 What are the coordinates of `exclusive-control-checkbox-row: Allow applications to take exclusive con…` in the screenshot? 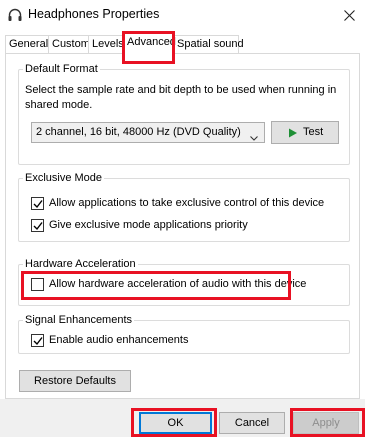 It's located at (181, 204).